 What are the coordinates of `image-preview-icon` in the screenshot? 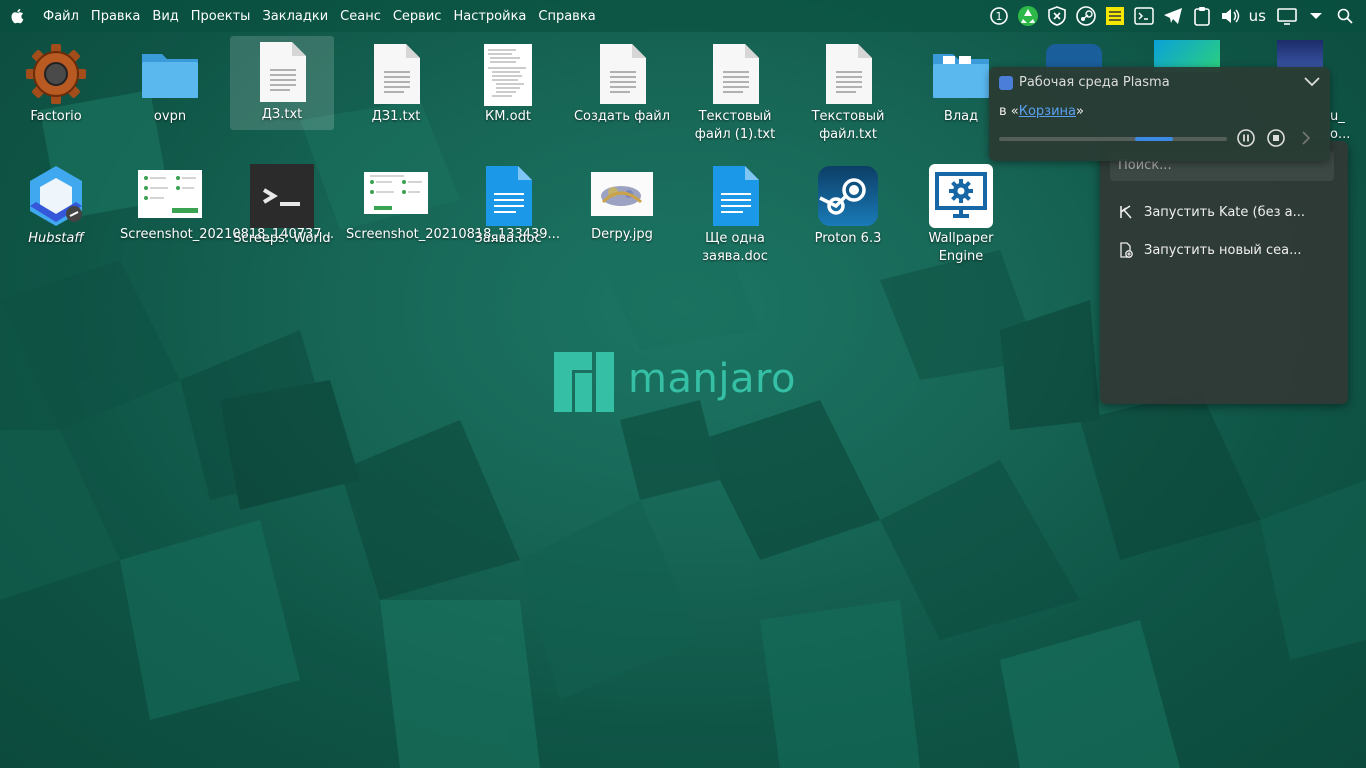 It's located at (622, 194).